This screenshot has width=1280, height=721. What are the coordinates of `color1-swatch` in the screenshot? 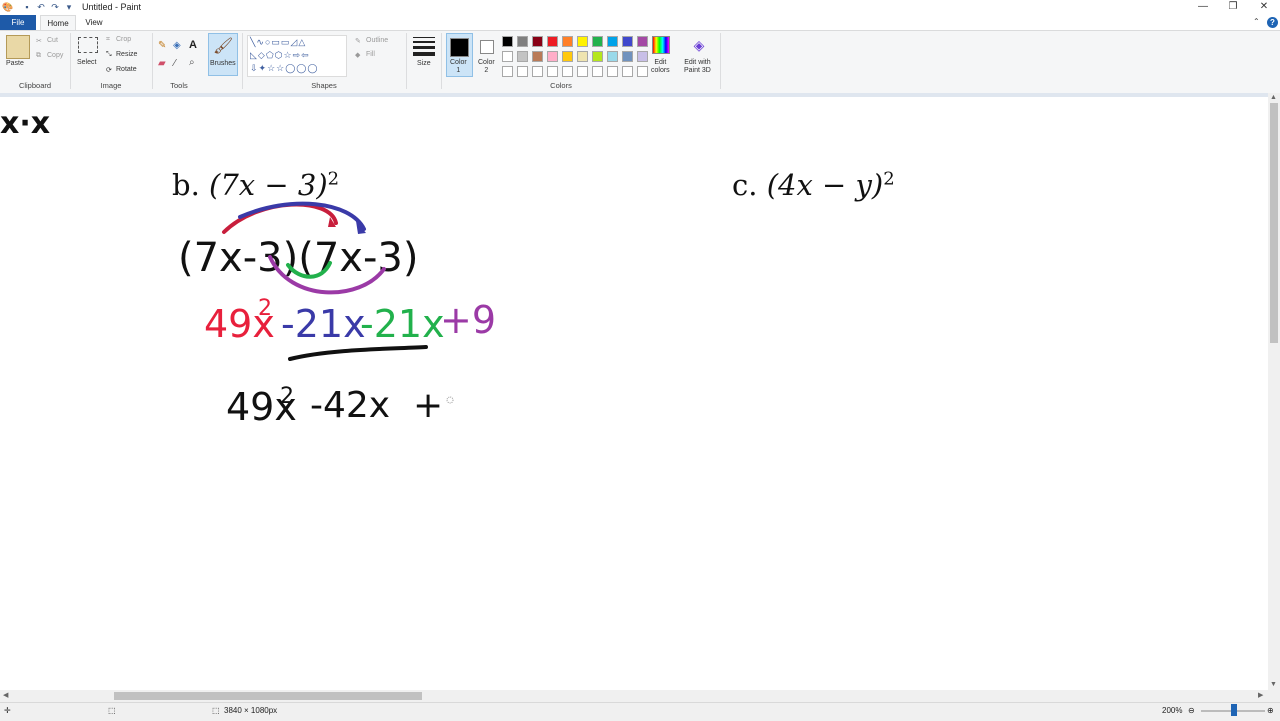 It's located at (459, 47).